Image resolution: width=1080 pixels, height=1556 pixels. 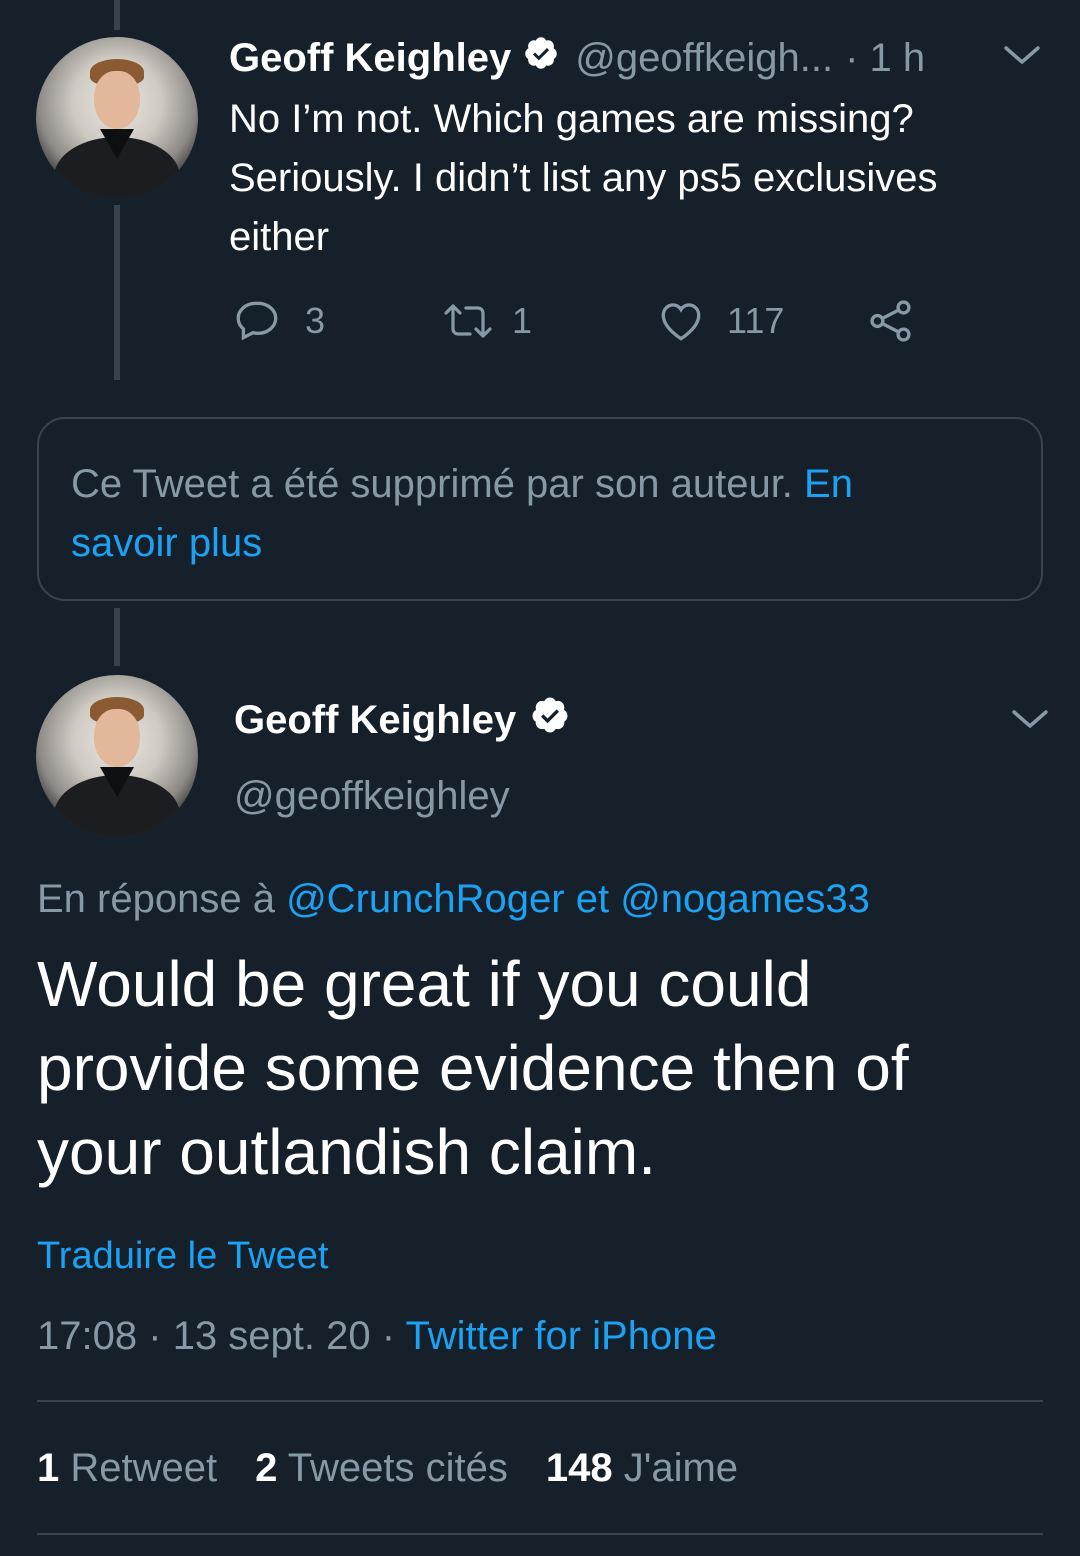 What do you see at coordinates (756, 320) in the screenshot?
I see `like-count: 117` at bounding box center [756, 320].